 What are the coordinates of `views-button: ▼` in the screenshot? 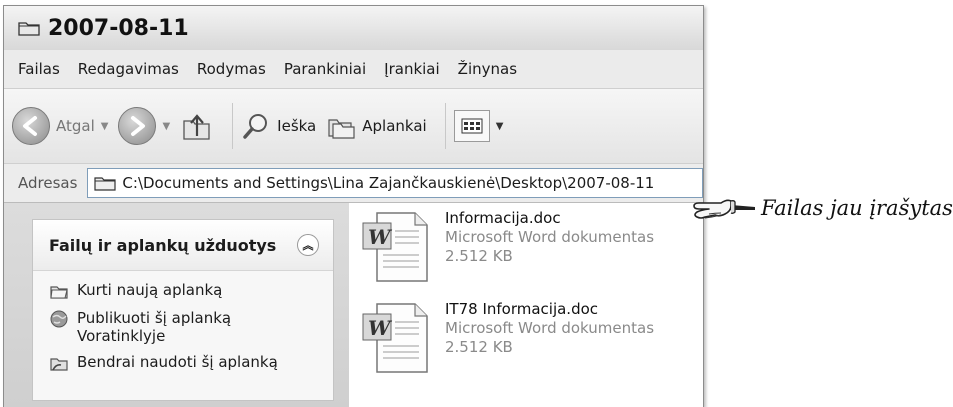 It's located at (478, 126).